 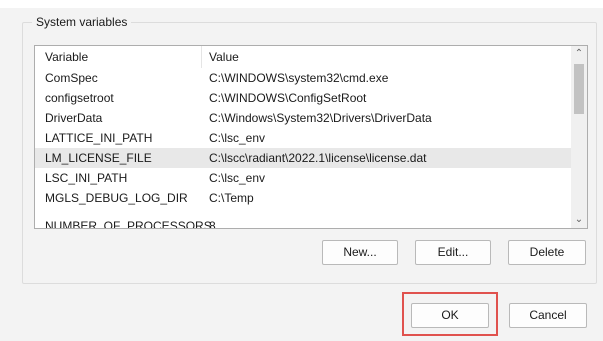 I want to click on delete-button: Delete, so click(x=547, y=252).